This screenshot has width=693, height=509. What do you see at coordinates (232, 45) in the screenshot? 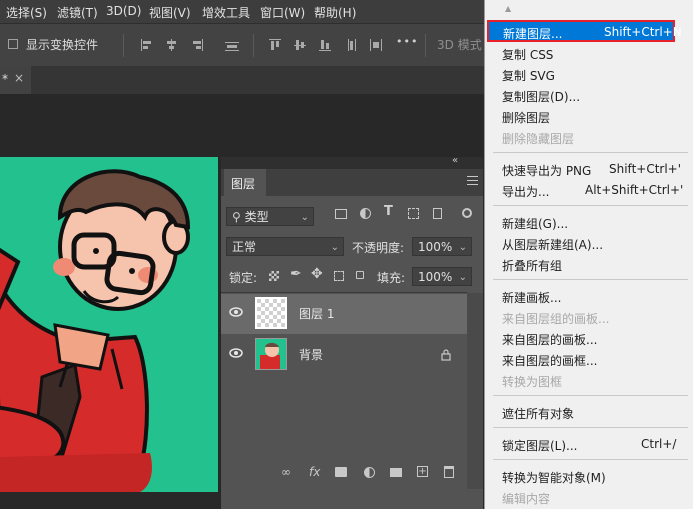
I see `distribute-icon` at bounding box center [232, 45].